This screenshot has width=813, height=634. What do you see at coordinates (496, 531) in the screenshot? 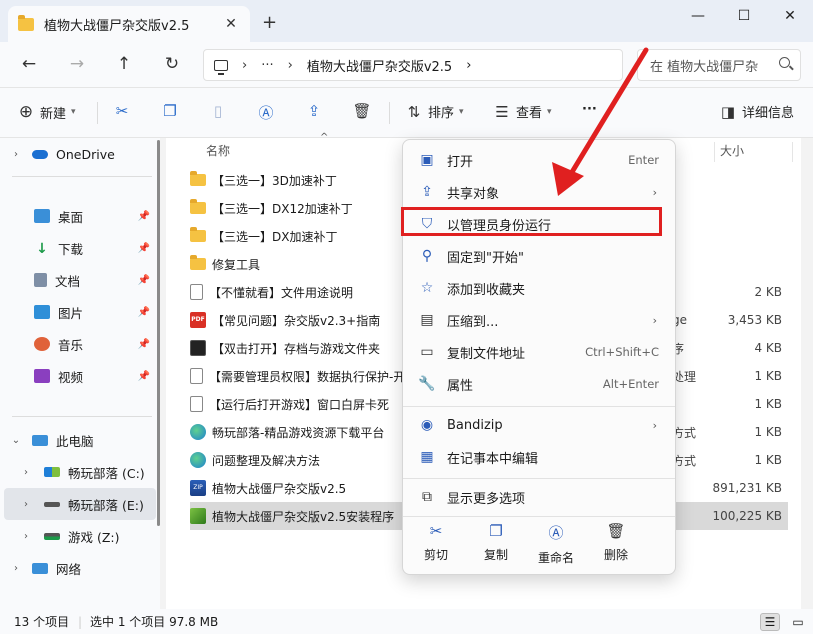
I see `copy-icon: ❐` at bounding box center [496, 531].